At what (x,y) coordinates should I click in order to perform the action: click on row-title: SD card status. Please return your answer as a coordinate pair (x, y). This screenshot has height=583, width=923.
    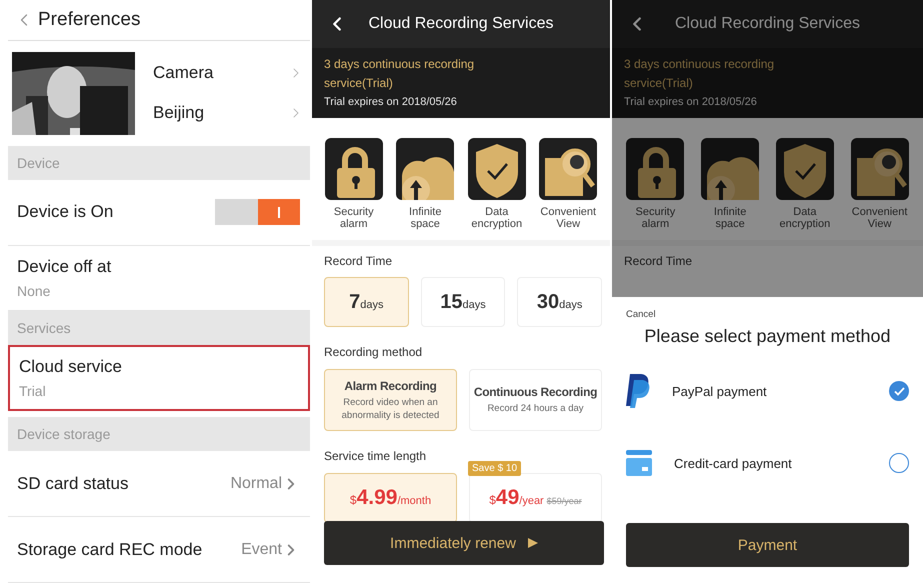
    Looking at the image, I should click on (72, 484).